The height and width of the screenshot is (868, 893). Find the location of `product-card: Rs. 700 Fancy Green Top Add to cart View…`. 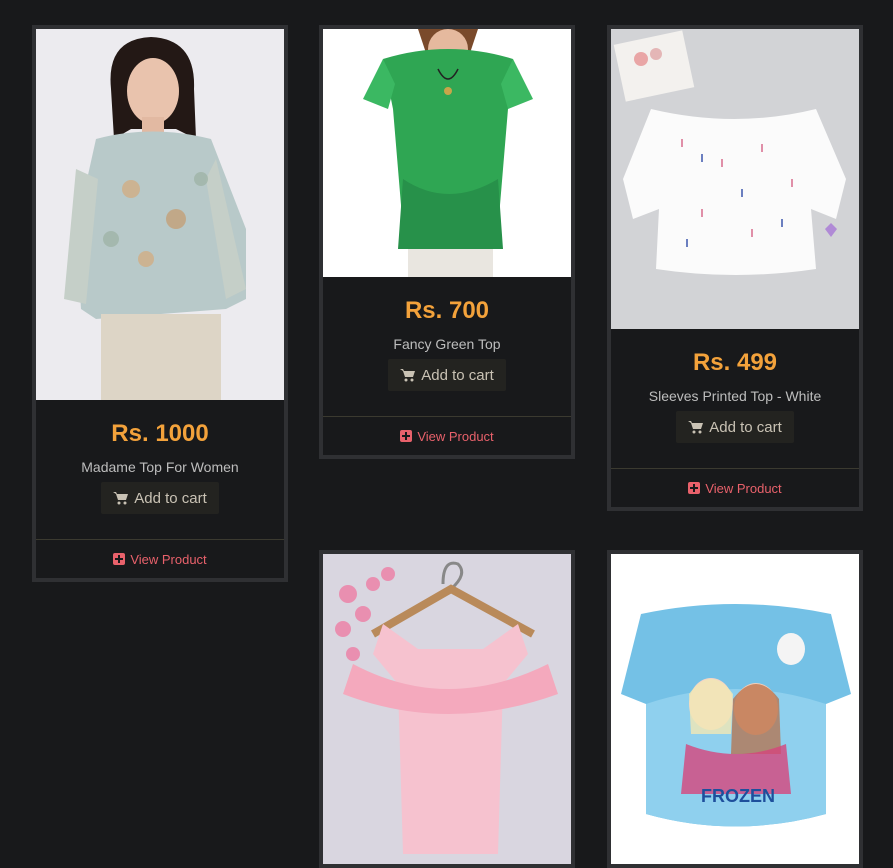

product-card: Rs. 700 Fancy Green Top Add to cart View… is located at coordinates (447, 242).